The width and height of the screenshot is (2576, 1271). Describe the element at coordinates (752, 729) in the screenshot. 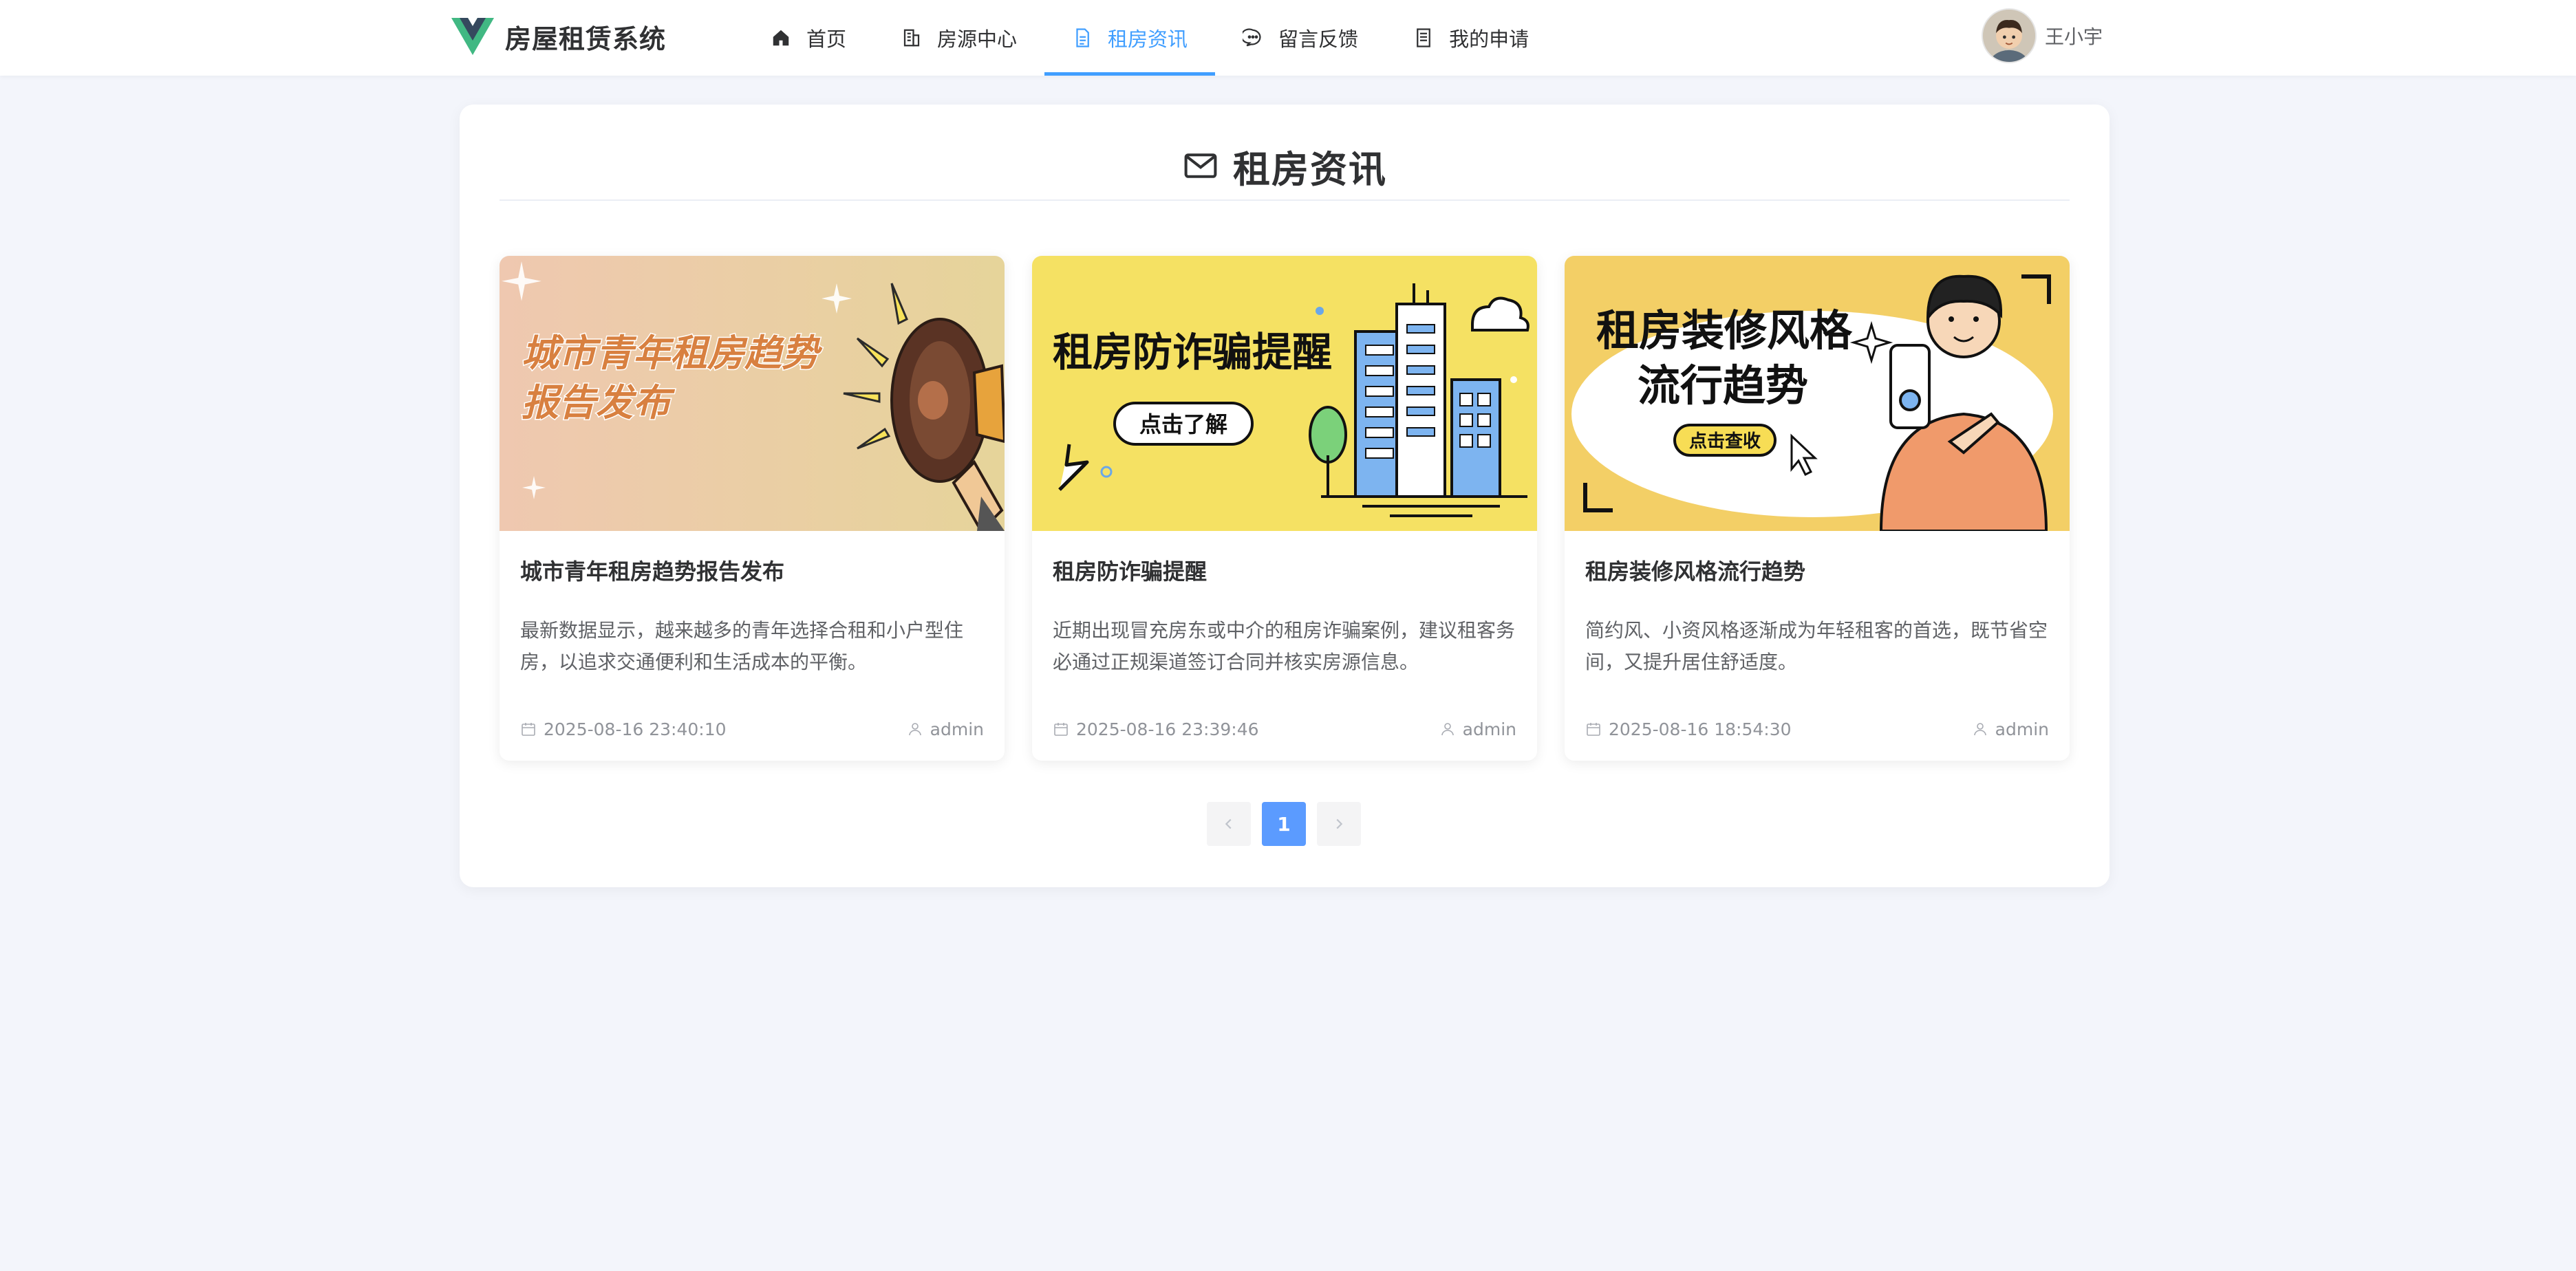

I see `article-meta: 2025-08-16 23:40:10 admin` at that location.